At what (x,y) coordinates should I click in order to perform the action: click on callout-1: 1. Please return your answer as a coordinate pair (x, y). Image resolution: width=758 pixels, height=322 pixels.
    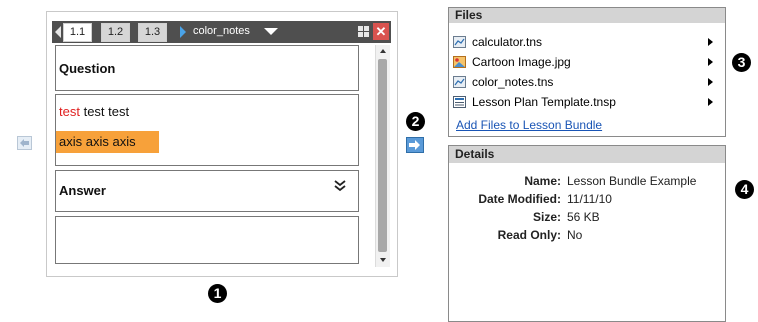
    Looking at the image, I should click on (217, 293).